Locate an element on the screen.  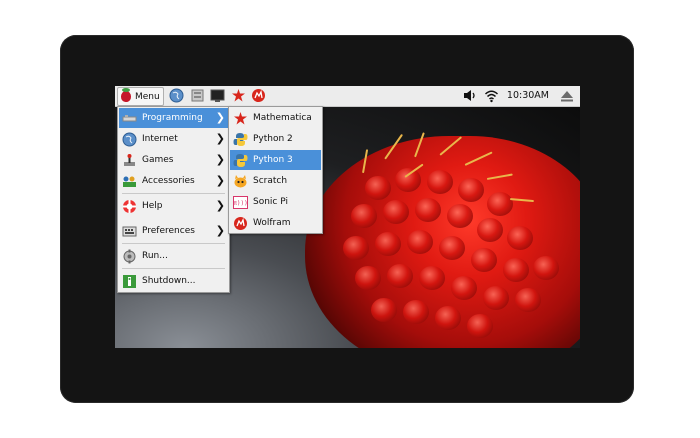
main-menu-item-label: Internet is located at coordinates (160, 139).